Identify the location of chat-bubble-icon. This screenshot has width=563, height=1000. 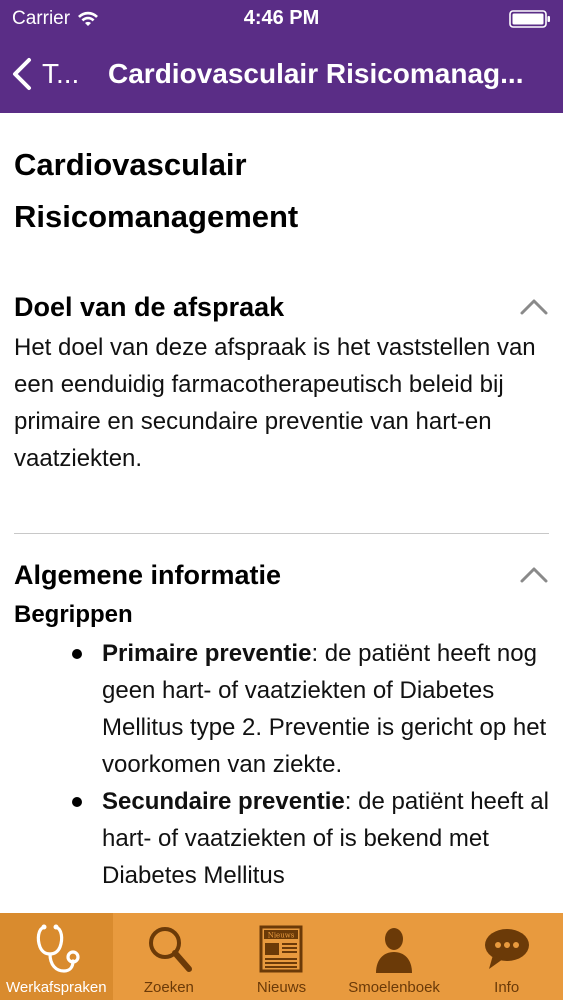
(506, 949).